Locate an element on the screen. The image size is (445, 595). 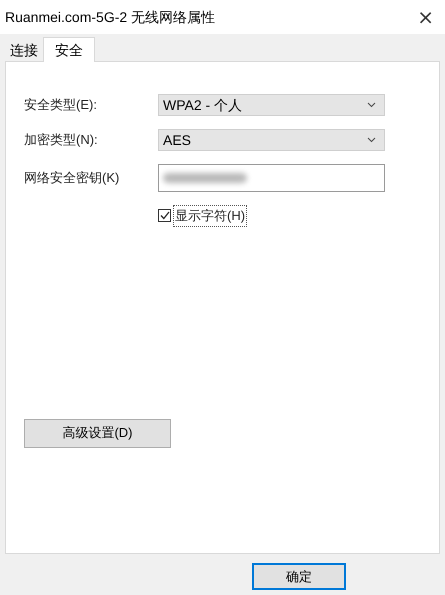
checkbox-label: 显示字符(H) is located at coordinates (210, 215).